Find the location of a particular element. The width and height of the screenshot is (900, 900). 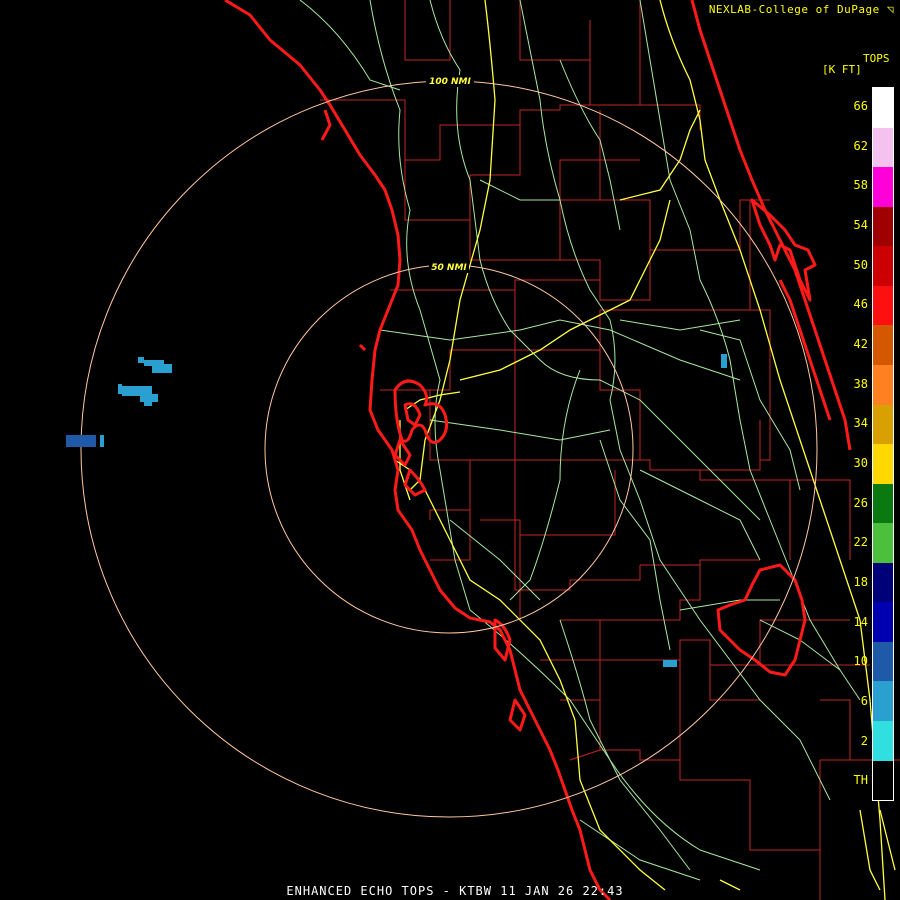

legend-label: 58 is located at coordinates (860, 185).